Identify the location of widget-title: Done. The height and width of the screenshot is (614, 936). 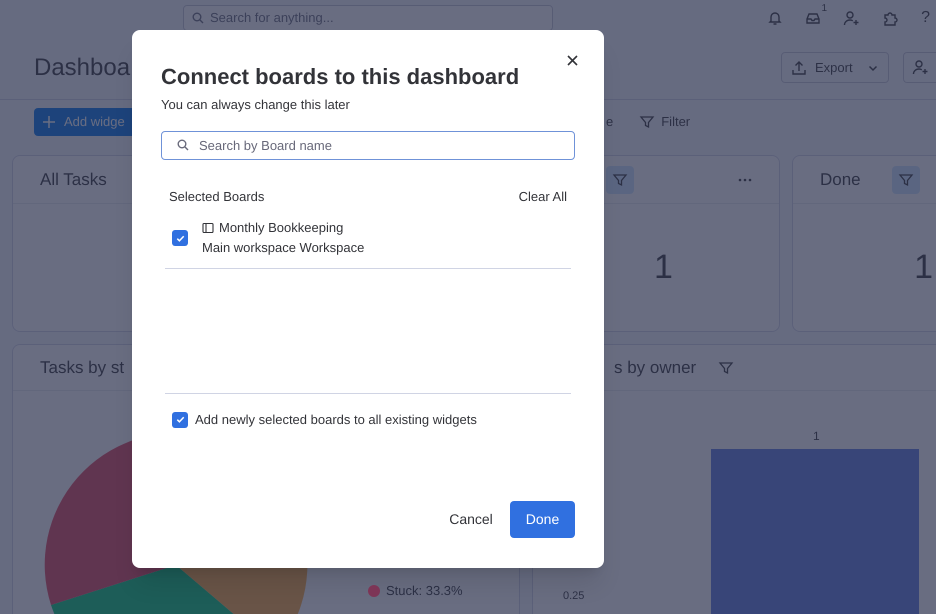
(840, 179).